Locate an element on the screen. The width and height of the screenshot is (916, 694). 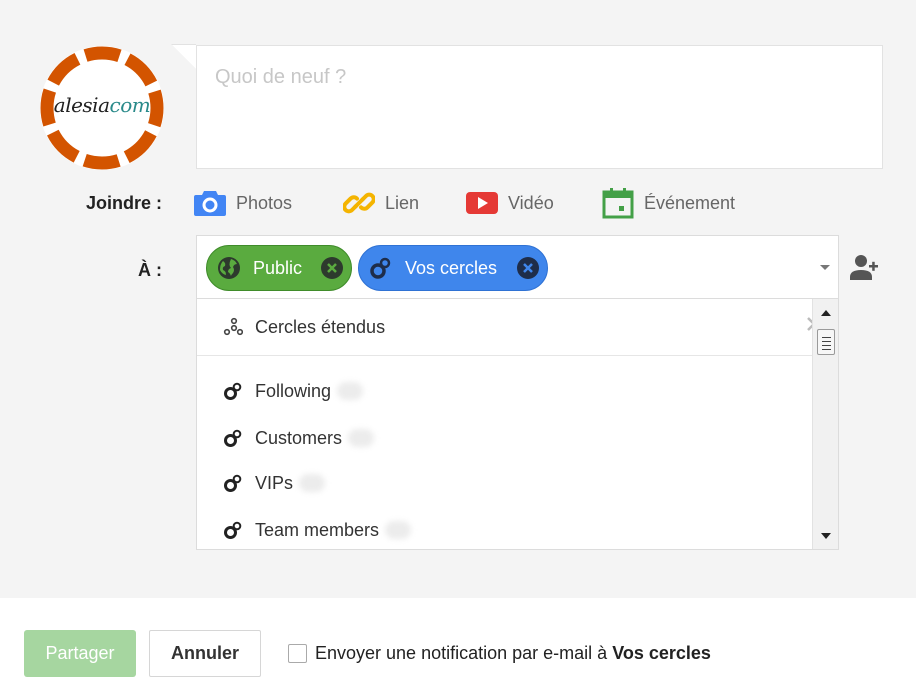
avatar-logo-text: alesiacom is located at coordinates (102, 105).